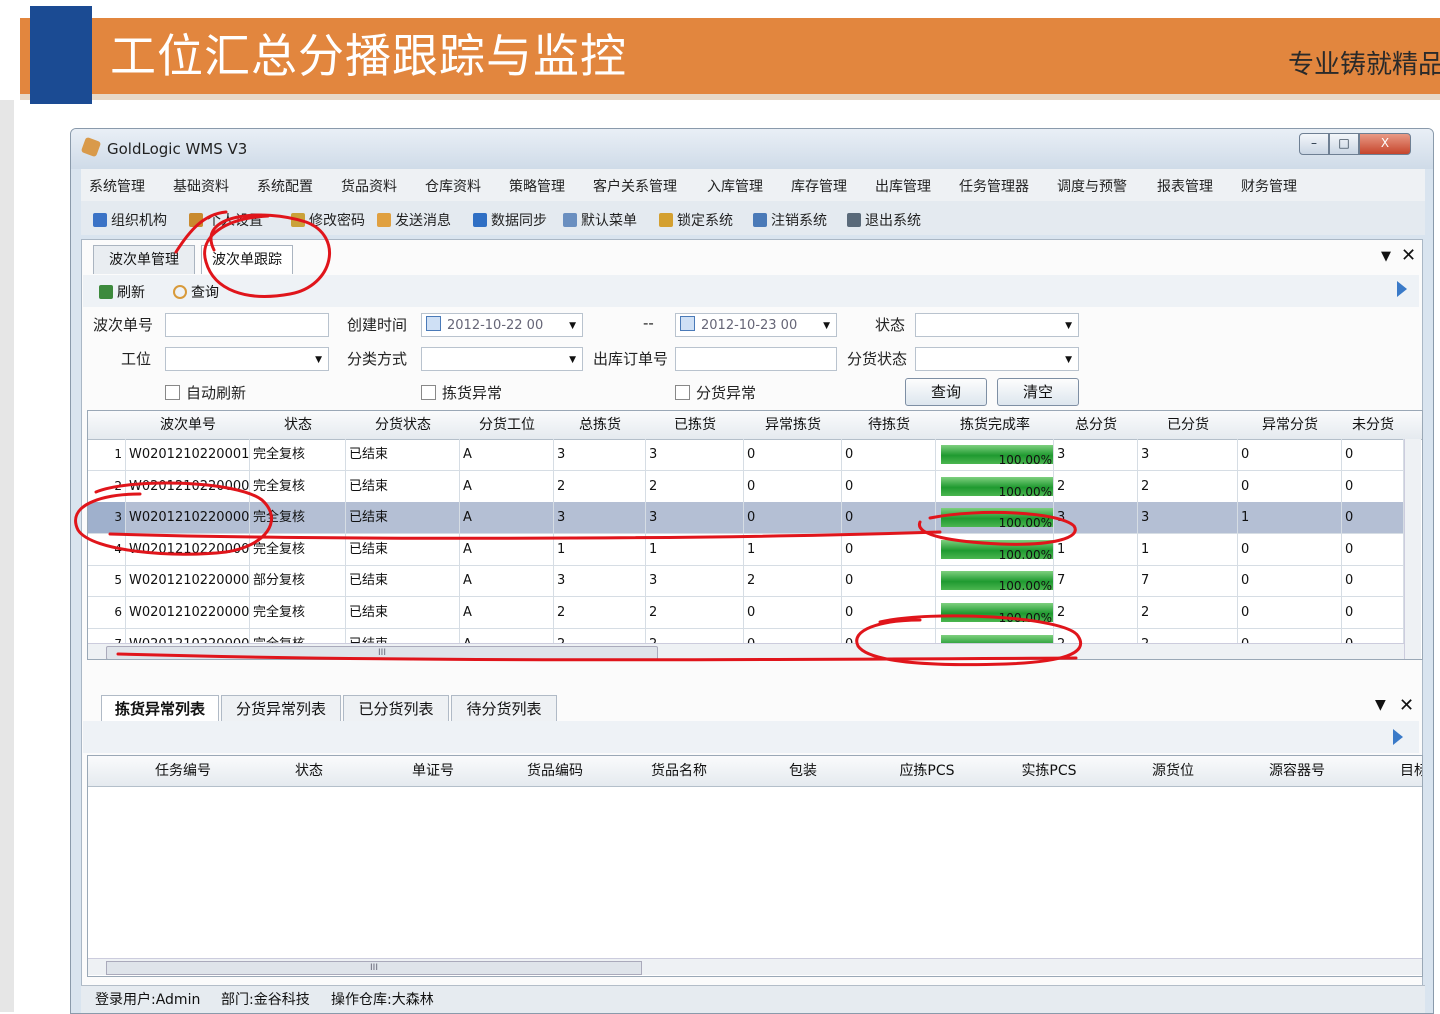  What do you see at coordinates (555, 771) in the screenshot?
I see `column-header: 货品编码` at bounding box center [555, 771].